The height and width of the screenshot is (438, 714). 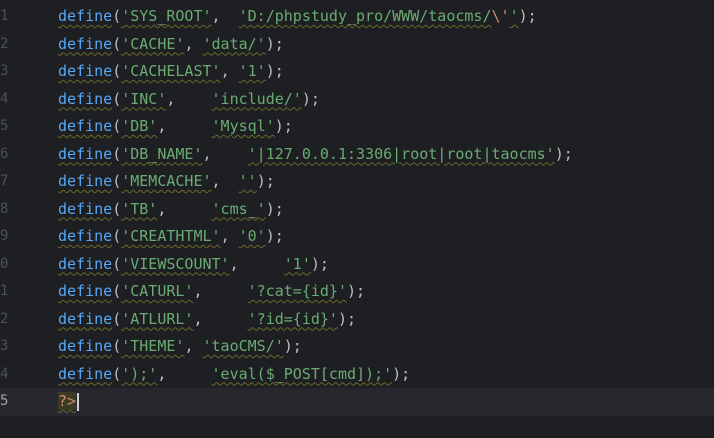 I want to click on line-number: 7, so click(x=4, y=181).